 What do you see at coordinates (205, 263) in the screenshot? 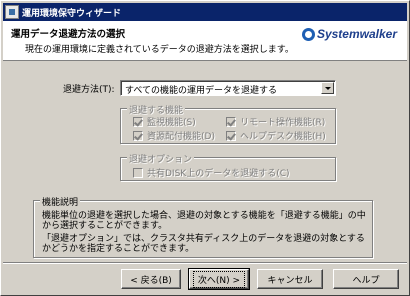
I see `footer-separator` at bounding box center [205, 263].